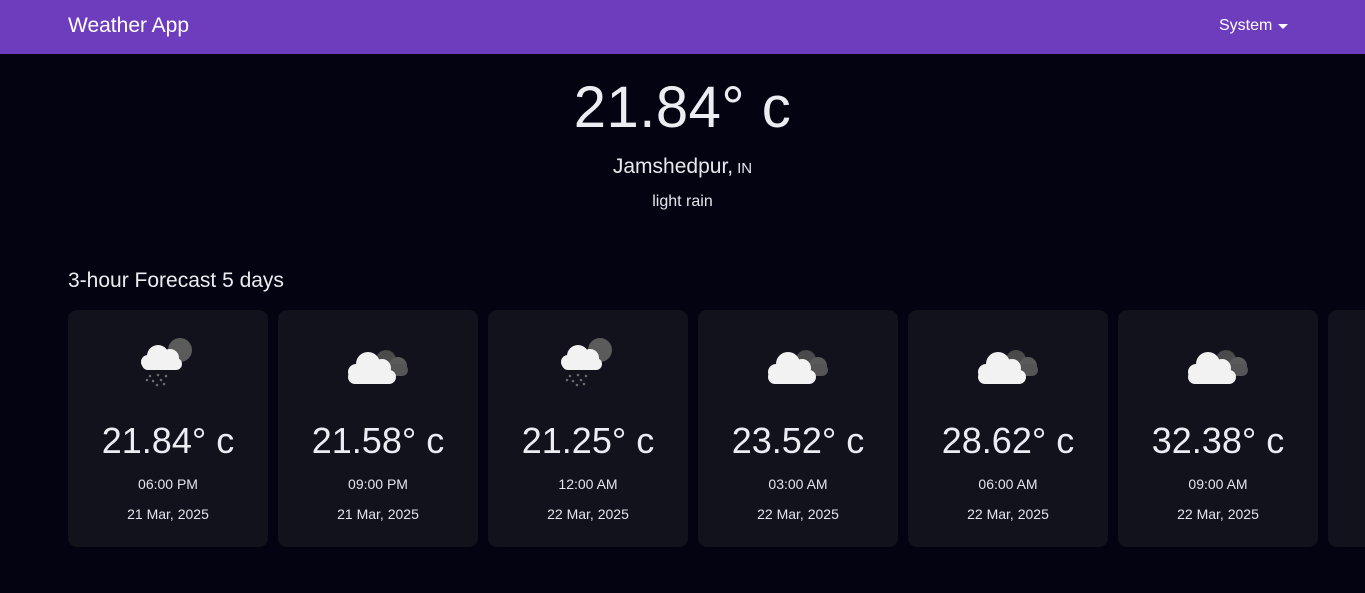 This screenshot has height=593, width=1365. Describe the element at coordinates (588, 484) in the screenshot. I see `forecast-time: 12:00 AM` at that location.